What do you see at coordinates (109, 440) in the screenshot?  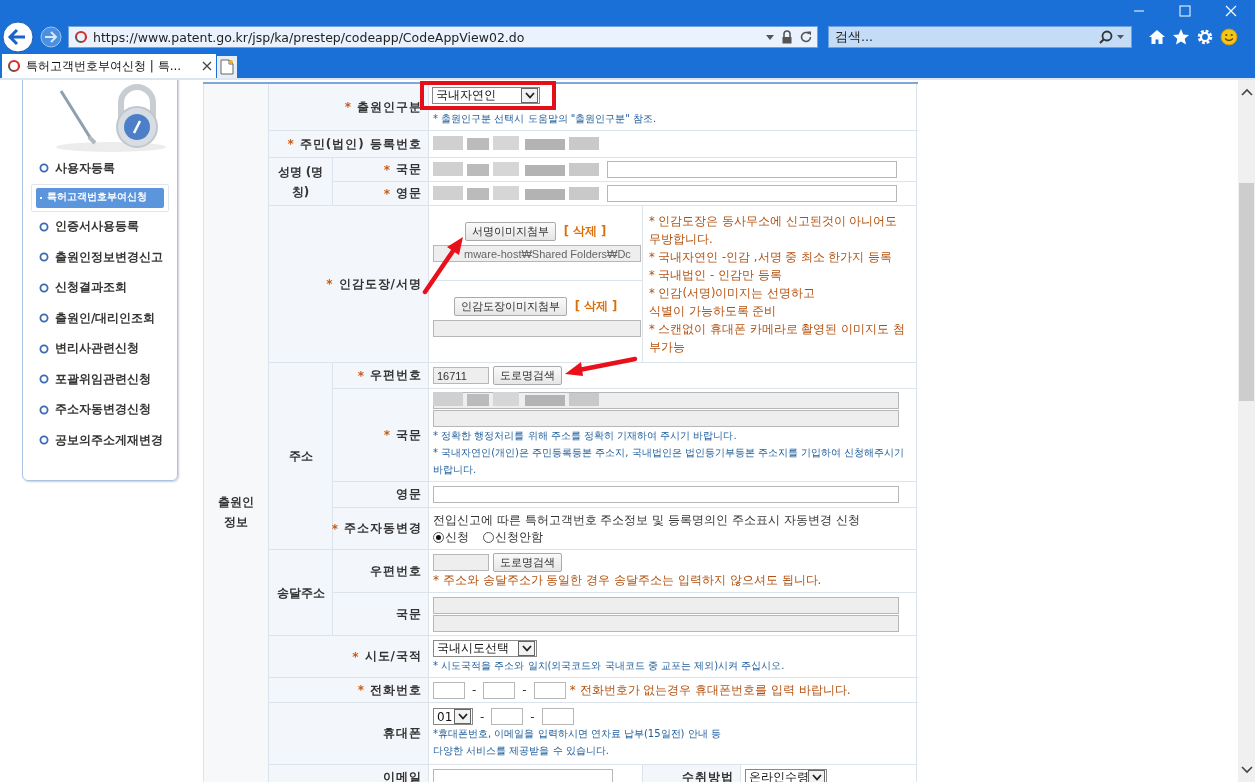 I see `sidebar-item: 공보의주소게재변경` at bounding box center [109, 440].